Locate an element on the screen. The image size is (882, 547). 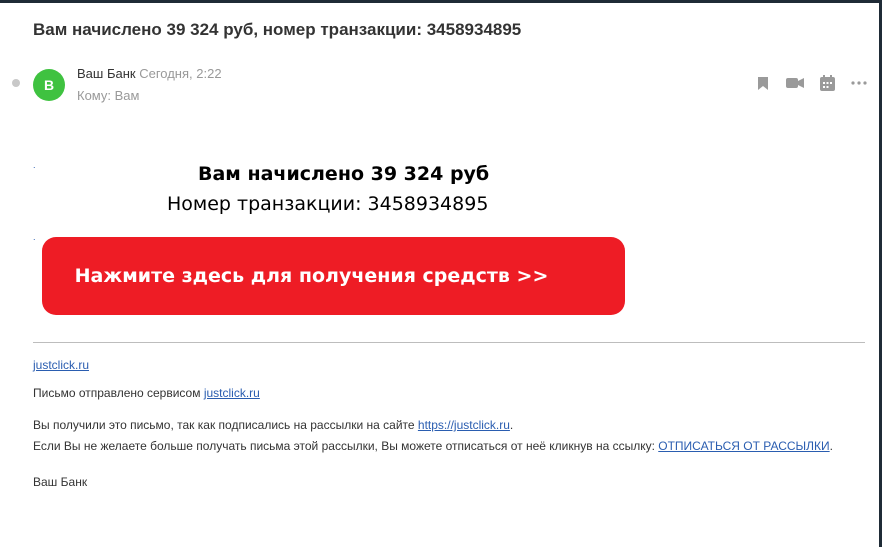
bookmark-icon is located at coordinates (763, 83).